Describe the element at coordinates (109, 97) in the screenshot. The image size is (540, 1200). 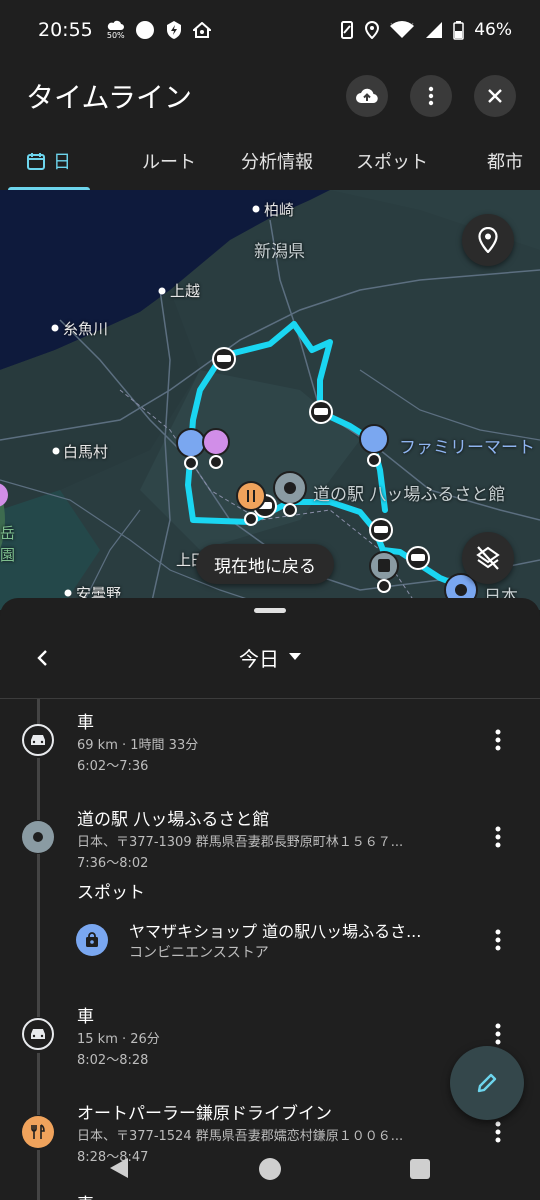
I see `page-title: タイムライン` at that location.